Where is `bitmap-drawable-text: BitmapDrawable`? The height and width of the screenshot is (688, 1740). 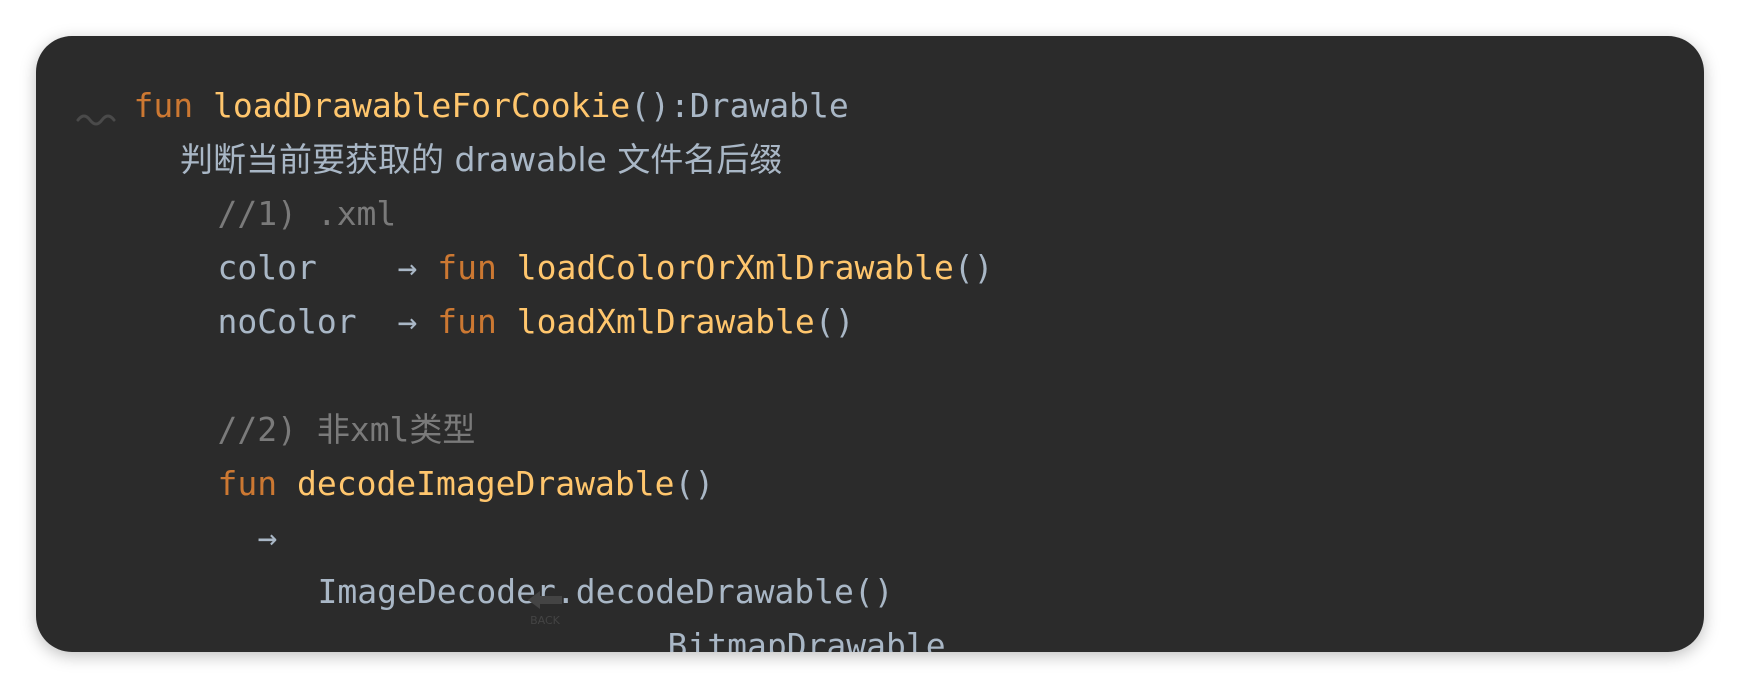
bitmap-drawable-text: BitmapDrawable is located at coordinates (806, 639).